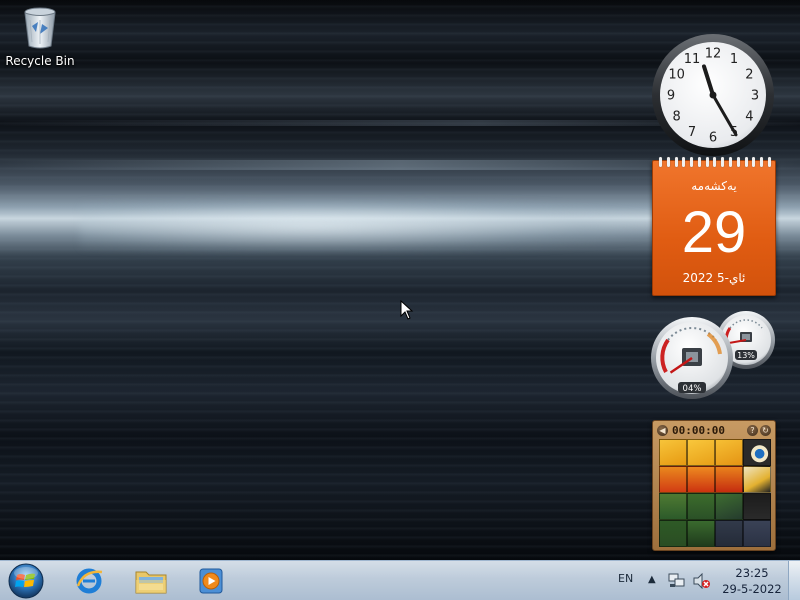 The height and width of the screenshot is (600, 800). I want to click on network-icon, so click(677, 583).